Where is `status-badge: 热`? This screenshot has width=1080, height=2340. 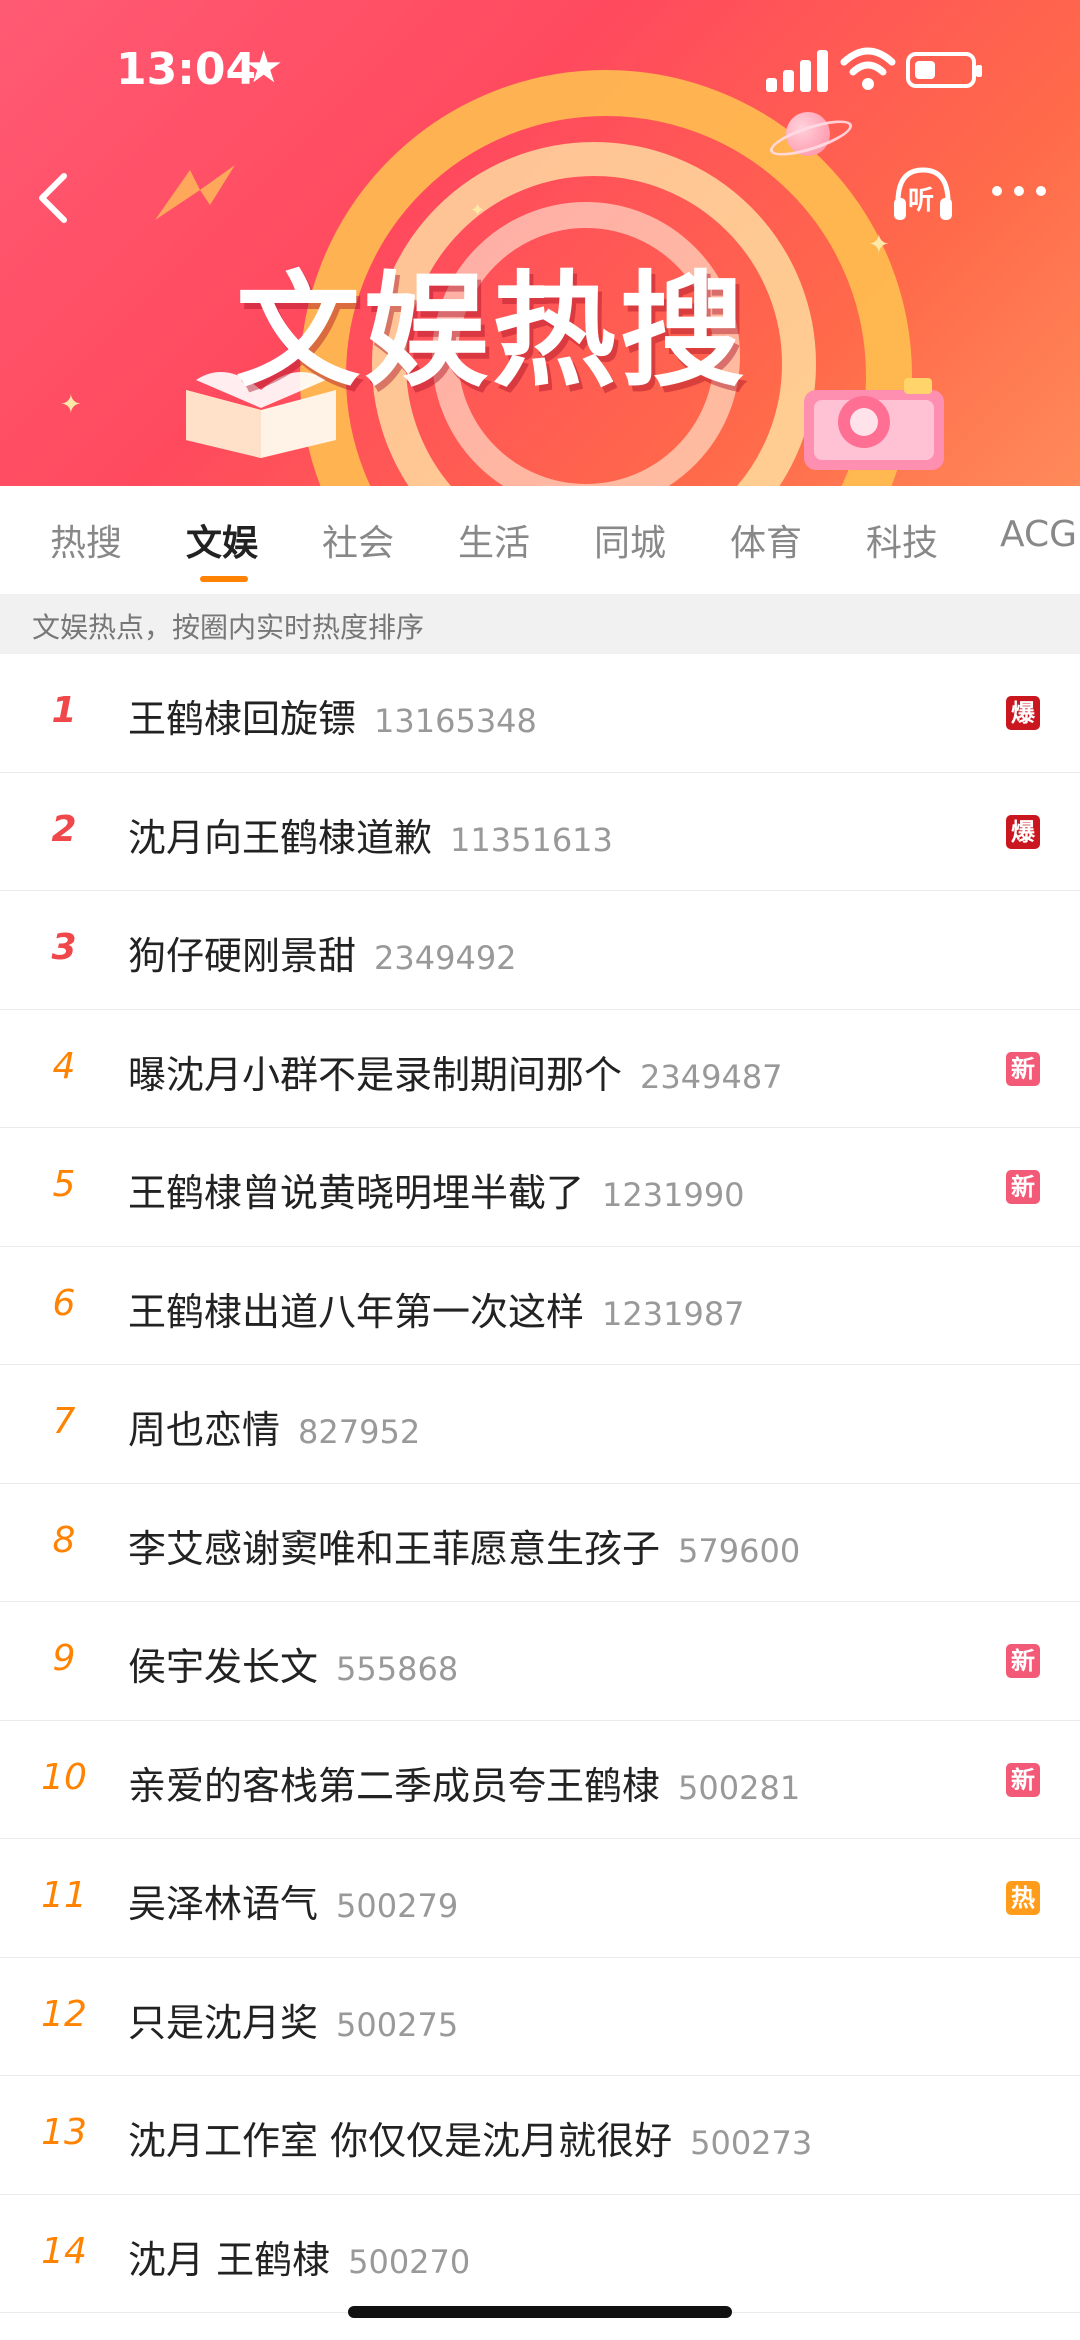
status-badge: 热 is located at coordinates (1023, 1898).